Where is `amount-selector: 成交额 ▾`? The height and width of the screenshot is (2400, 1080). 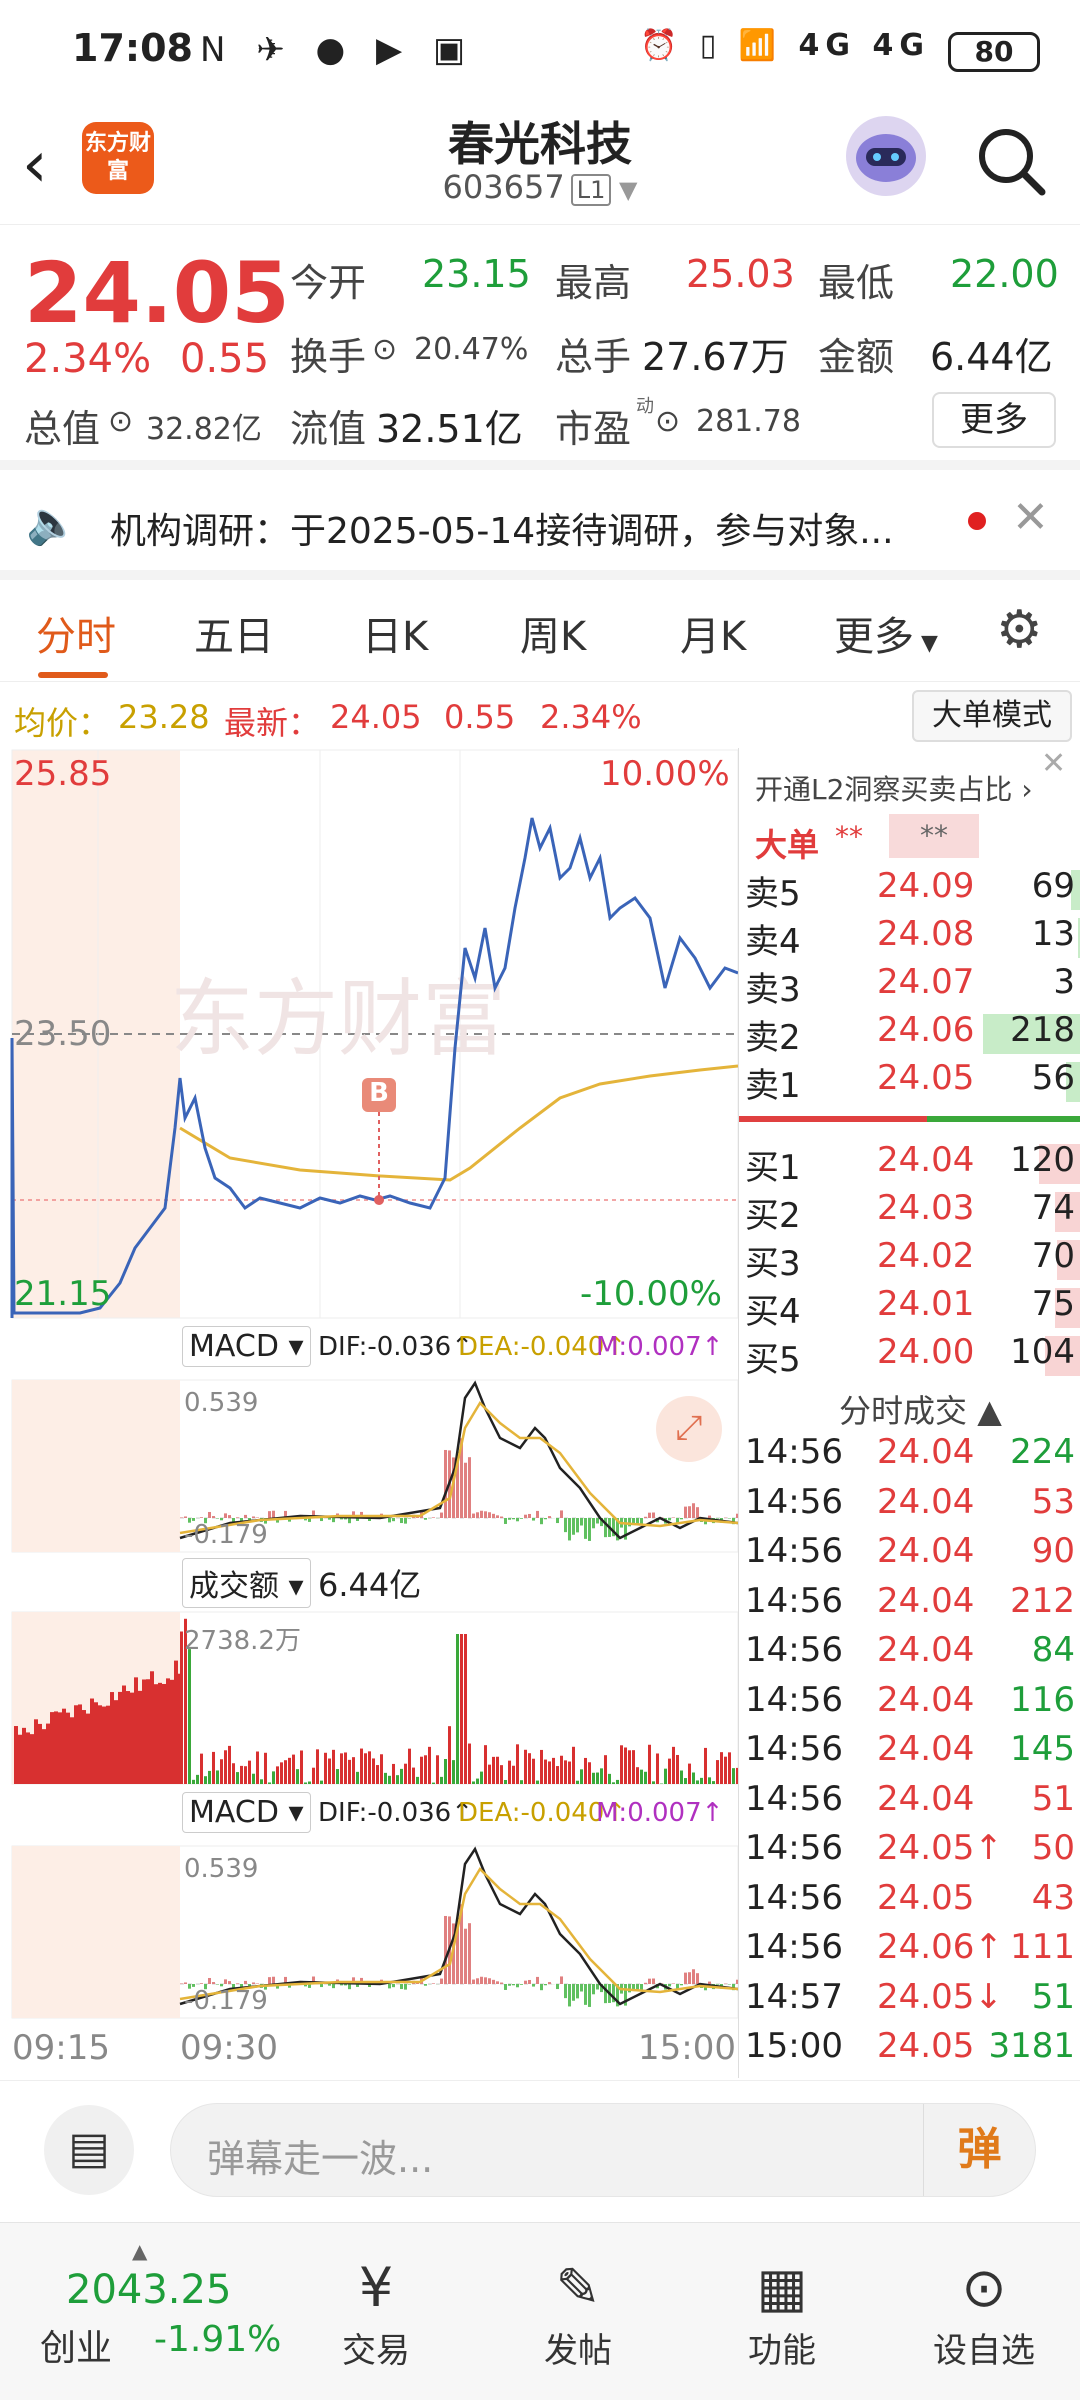 amount-selector: 成交额 ▾ is located at coordinates (246, 1583).